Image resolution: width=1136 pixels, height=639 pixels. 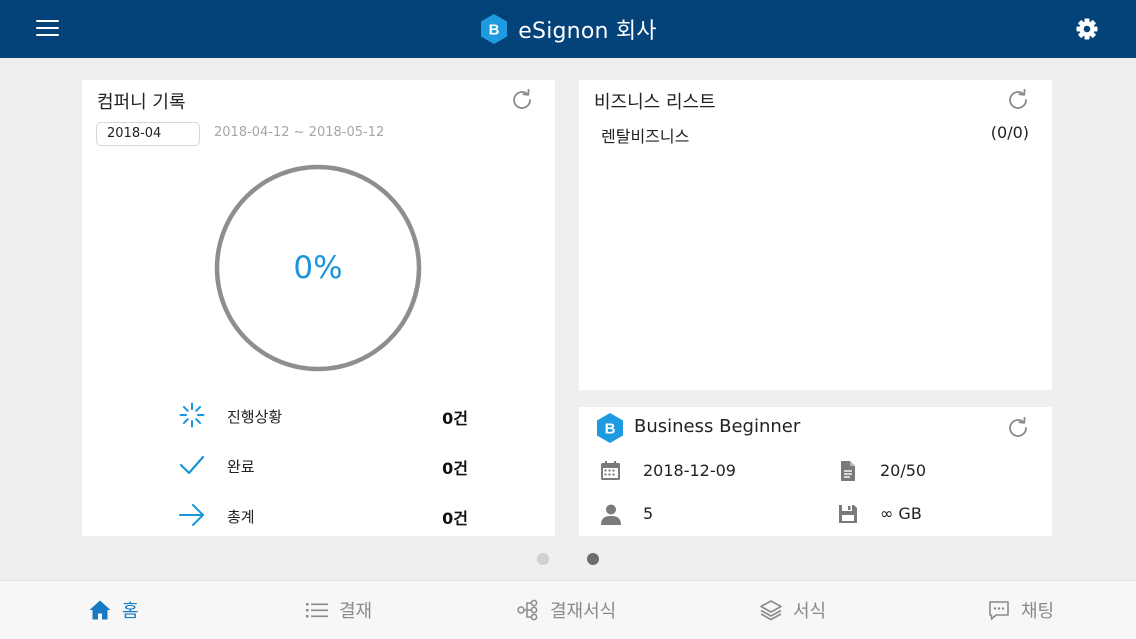 I want to click on stat-label: 총계, so click(x=241, y=517).